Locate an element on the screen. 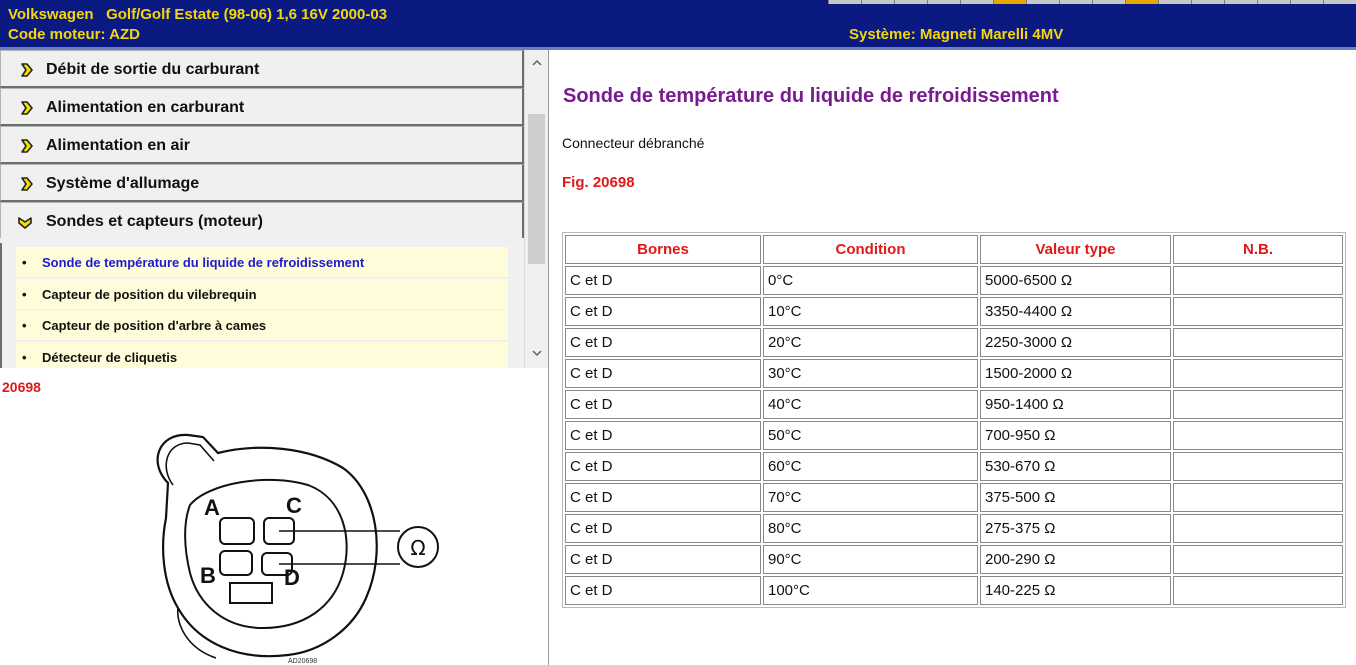 This screenshot has height=665, width=1356. nav-subitem-label: Capteur de position d'arbre à cames is located at coordinates (154, 325).